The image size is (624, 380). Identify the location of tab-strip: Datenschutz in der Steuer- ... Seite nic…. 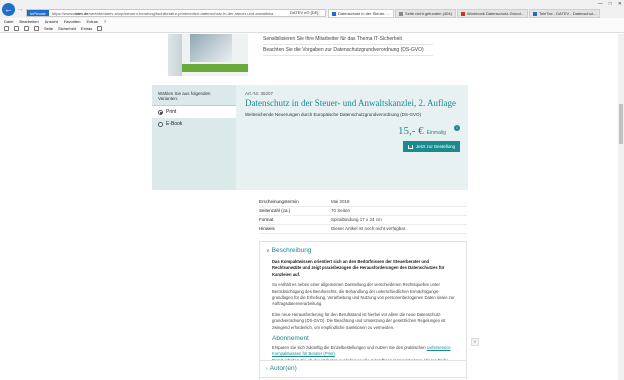
(464, 13).